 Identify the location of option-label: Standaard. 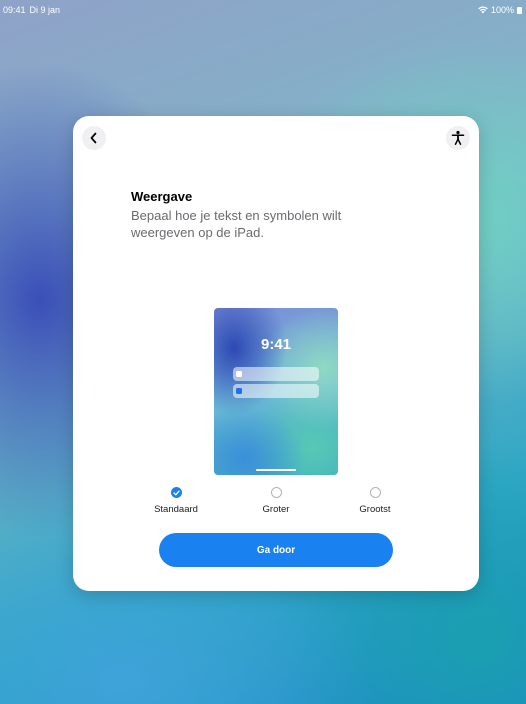
(176, 509).